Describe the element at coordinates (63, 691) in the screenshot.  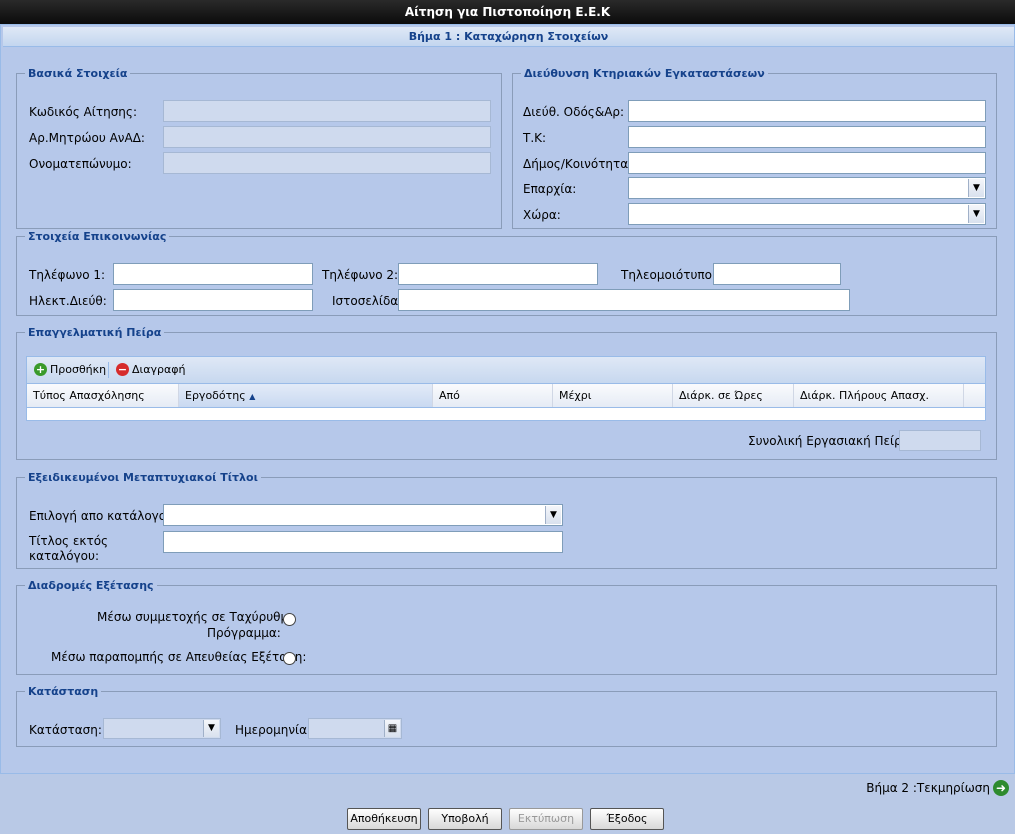
I see `status-legend: Κατάσταση` at that location.